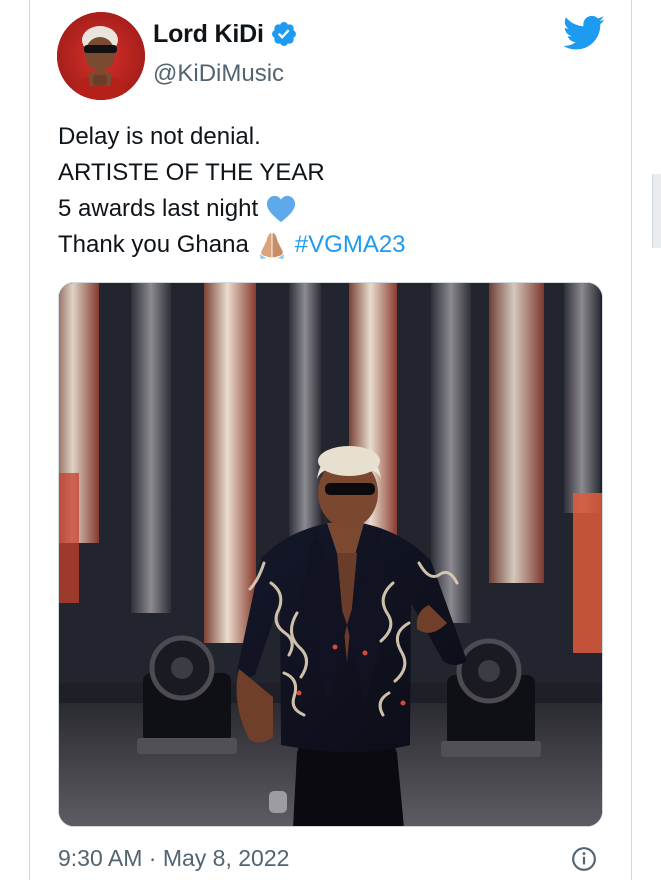 This screenshot has width=661, height=880. What do you see at coordinates (159, 136) in the screenshot?
I see `tweet-line-text: Delay is not denial.` at bounding box center [159, 136].